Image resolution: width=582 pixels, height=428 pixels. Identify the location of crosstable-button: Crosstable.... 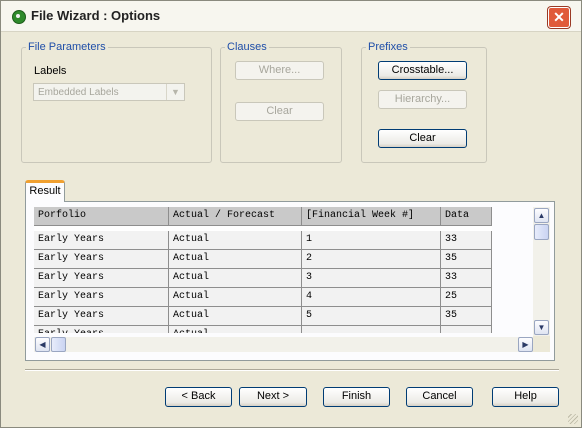
(422, 70).